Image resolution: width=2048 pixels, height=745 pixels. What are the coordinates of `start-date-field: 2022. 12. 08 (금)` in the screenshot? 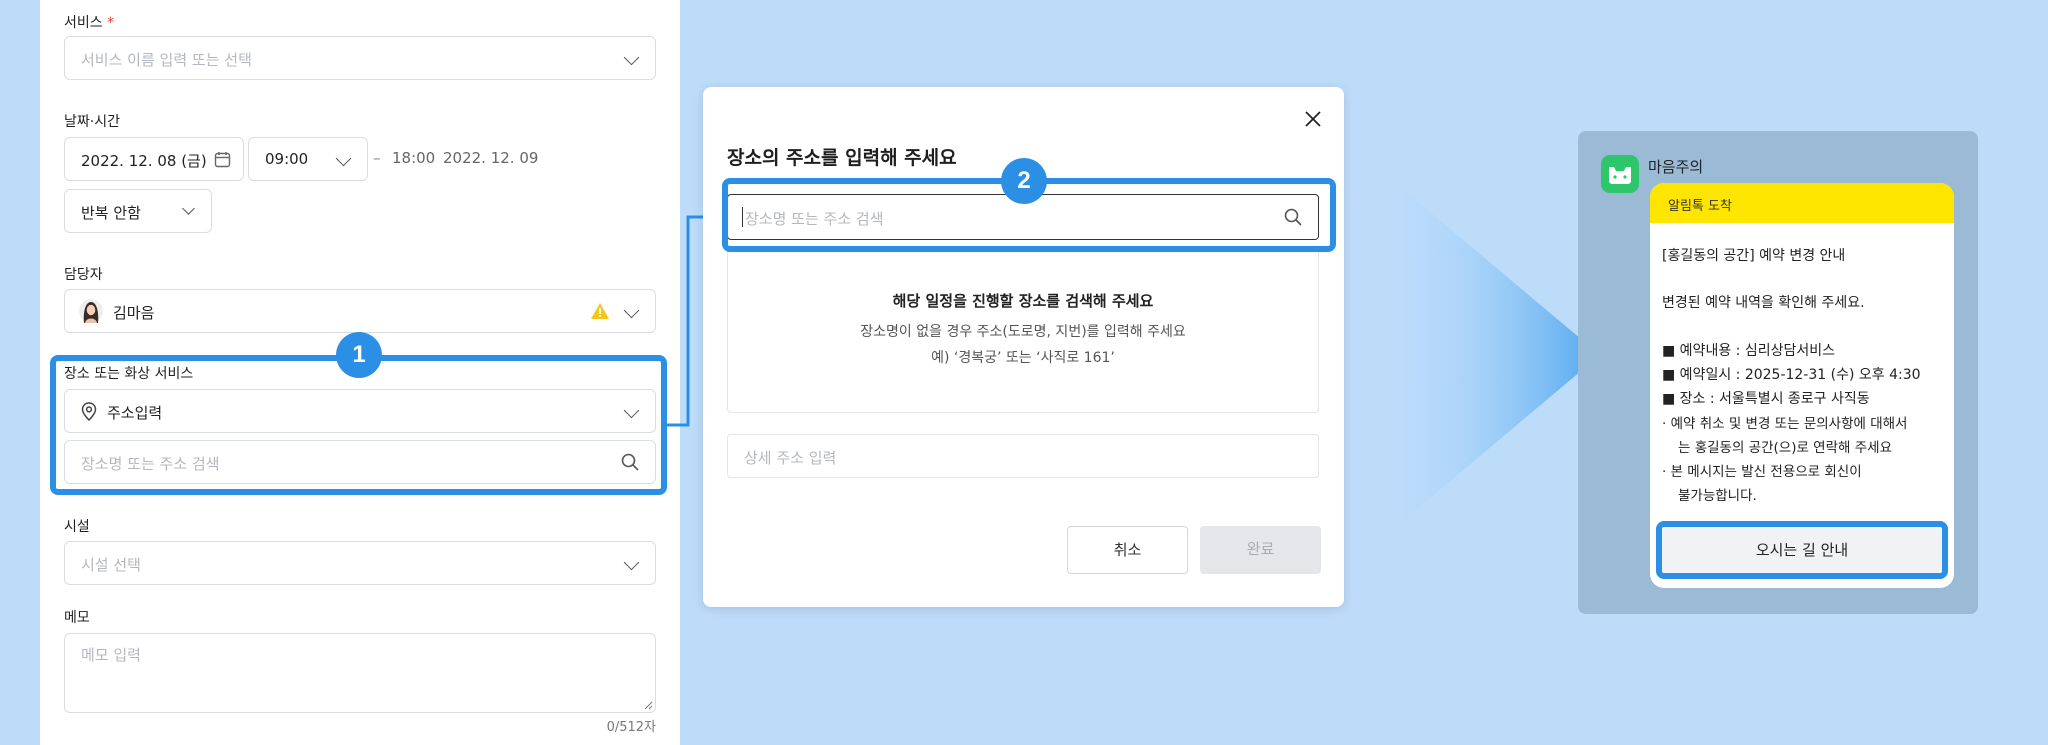 It's located at (154, 159).